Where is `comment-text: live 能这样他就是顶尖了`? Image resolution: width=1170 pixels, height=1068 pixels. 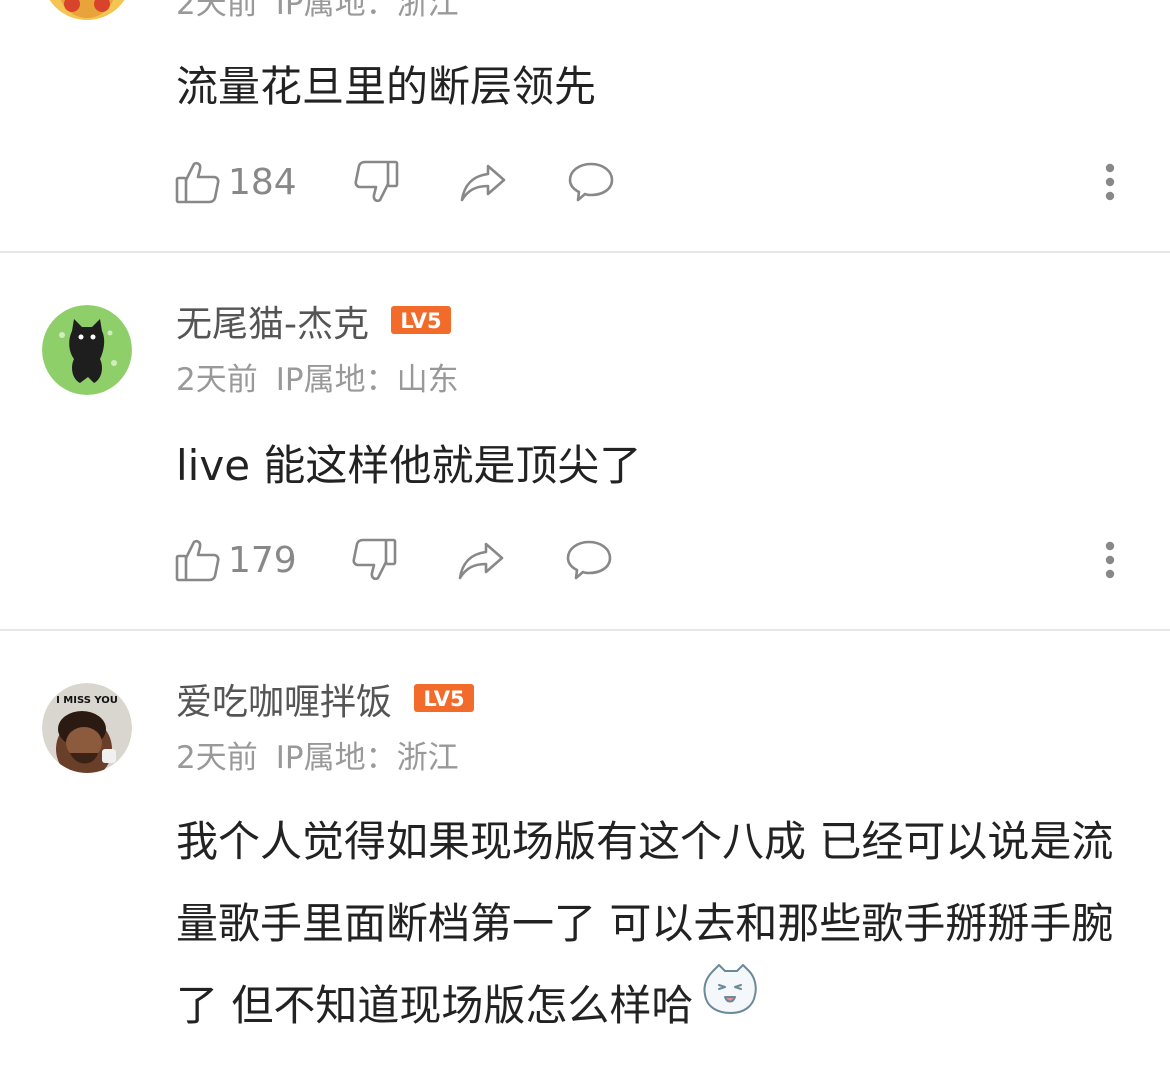
comment-text: live 能这样他就是顶尖了 is located at coordinates (409, 465).